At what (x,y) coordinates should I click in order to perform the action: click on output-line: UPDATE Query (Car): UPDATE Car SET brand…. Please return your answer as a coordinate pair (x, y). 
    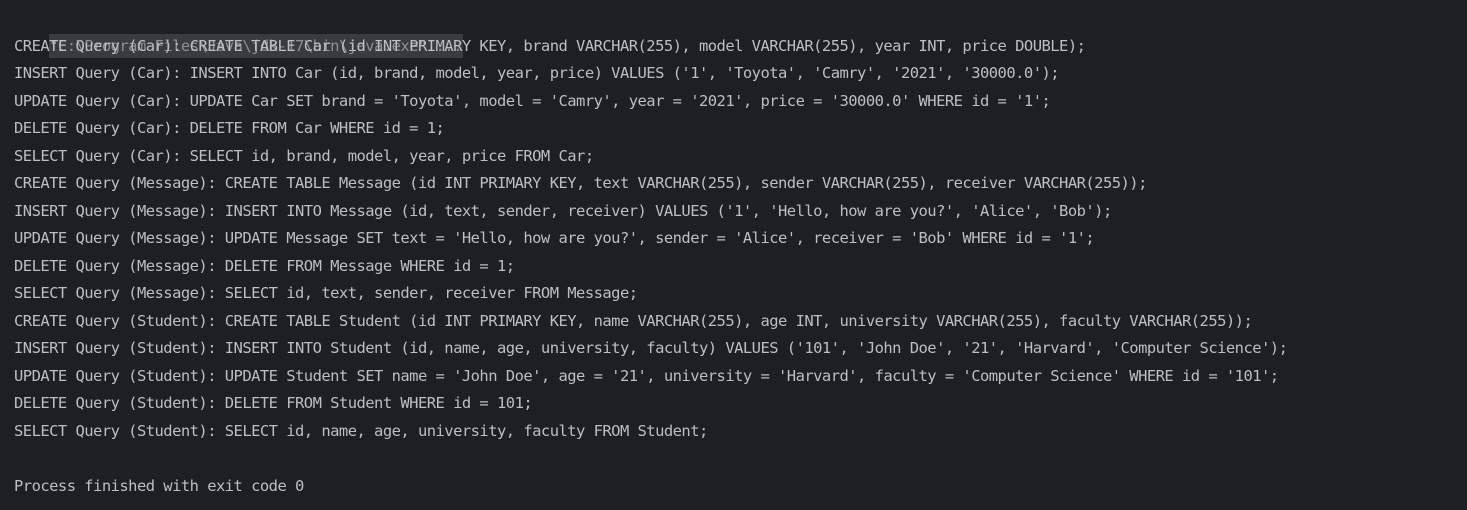
    Looking at the image, I should click on (532, 100).